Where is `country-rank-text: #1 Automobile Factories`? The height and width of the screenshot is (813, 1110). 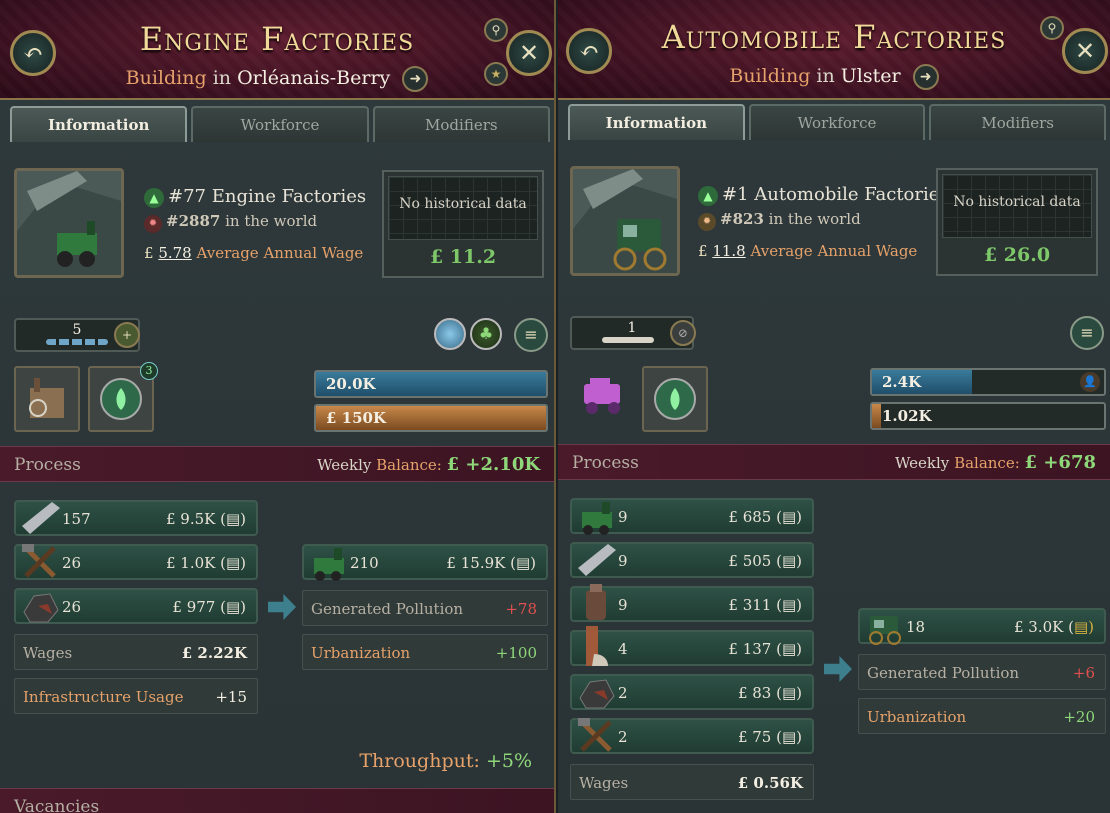 country-rank-text: #1 Automobile Factories is located at coordinates (835, 194).